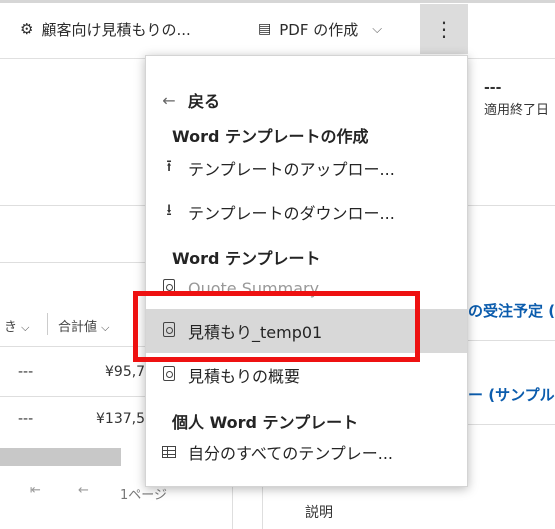 This screenshot has width=555, height=529. I want to click on column-header-partial: き ⌵, so click(17, 325).